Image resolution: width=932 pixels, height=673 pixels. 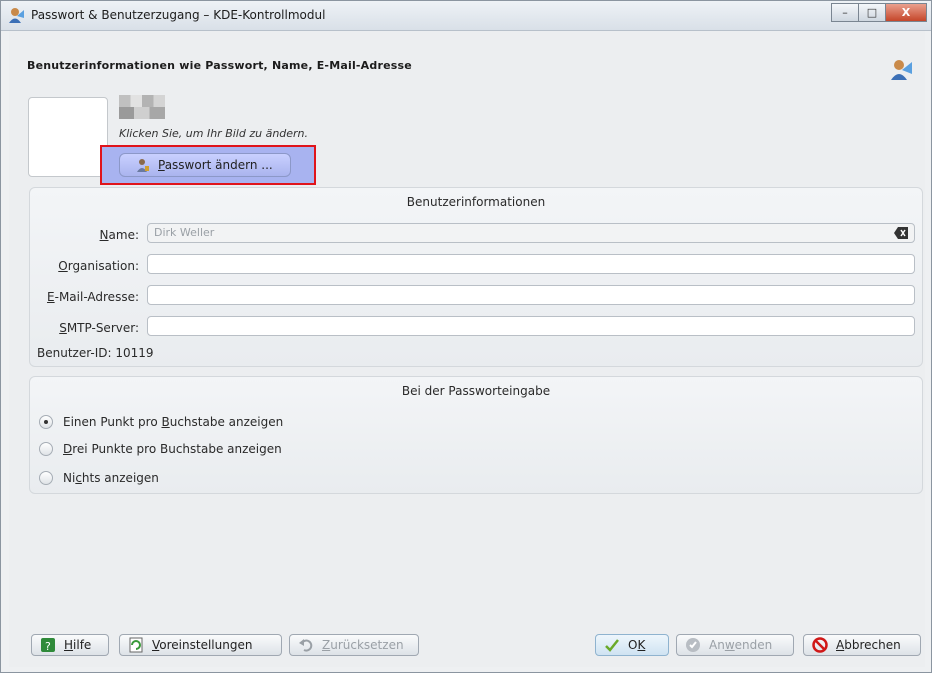 I want to click on window-controls: – □ X, so click(x=879, y=12).